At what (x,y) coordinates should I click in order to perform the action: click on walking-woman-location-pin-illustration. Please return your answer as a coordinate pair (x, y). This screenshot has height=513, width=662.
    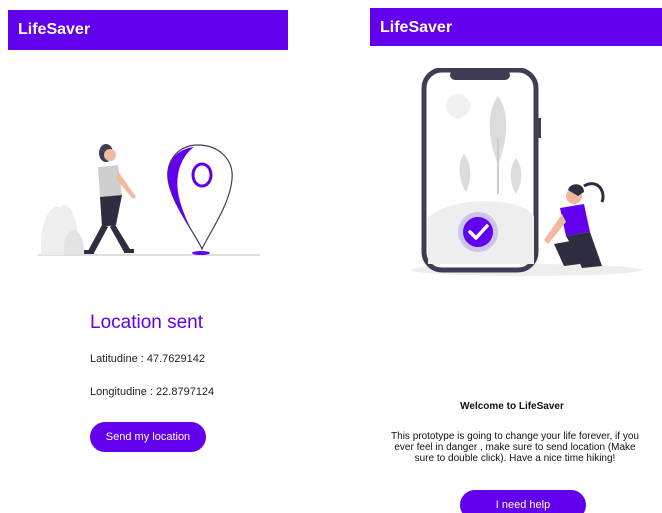
    Looking at the image, I should click on (149, 200).